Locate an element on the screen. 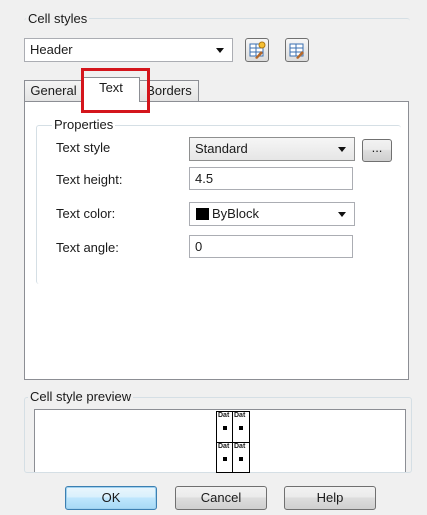 The image size is (427, 515). tab-text: Text is located at coordinates (111, 89).